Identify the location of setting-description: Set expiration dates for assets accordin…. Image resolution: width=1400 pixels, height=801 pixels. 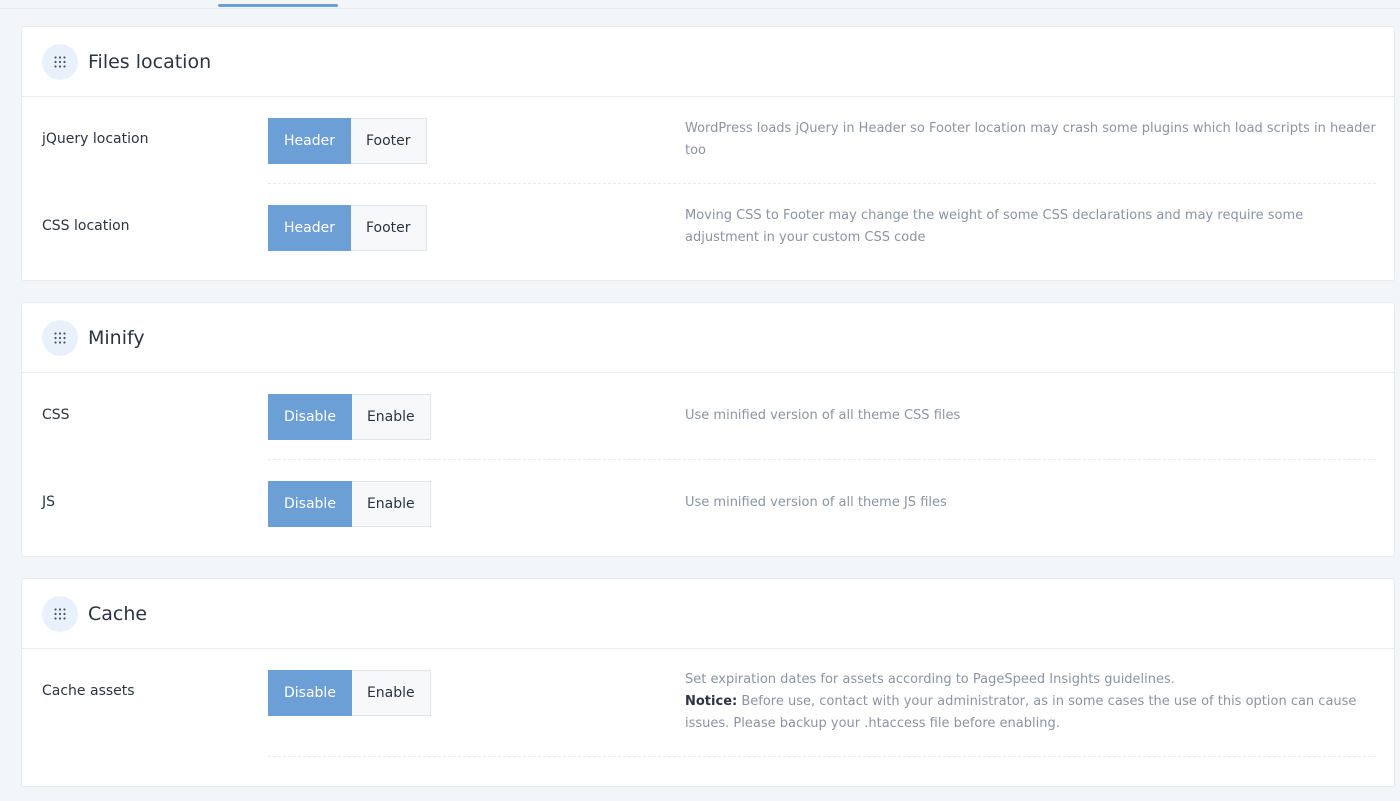
(1032, 702).